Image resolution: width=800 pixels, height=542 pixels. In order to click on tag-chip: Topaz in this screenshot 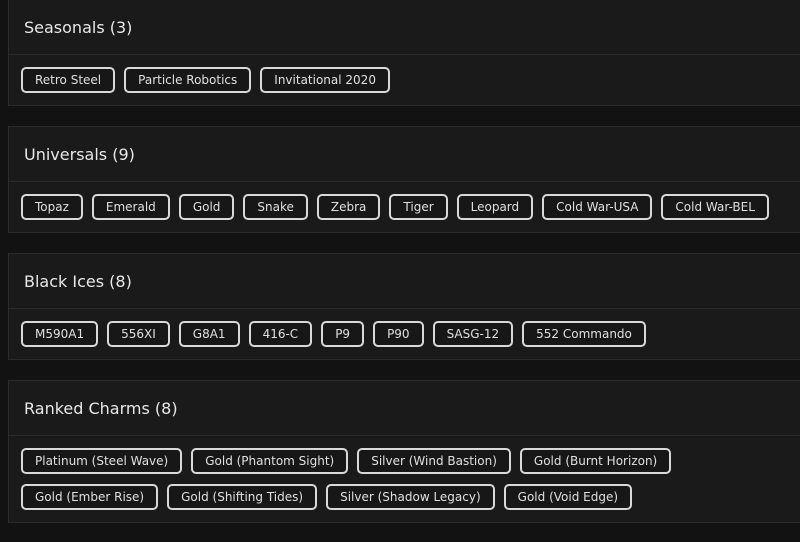, I will do `click(52, 207)`.